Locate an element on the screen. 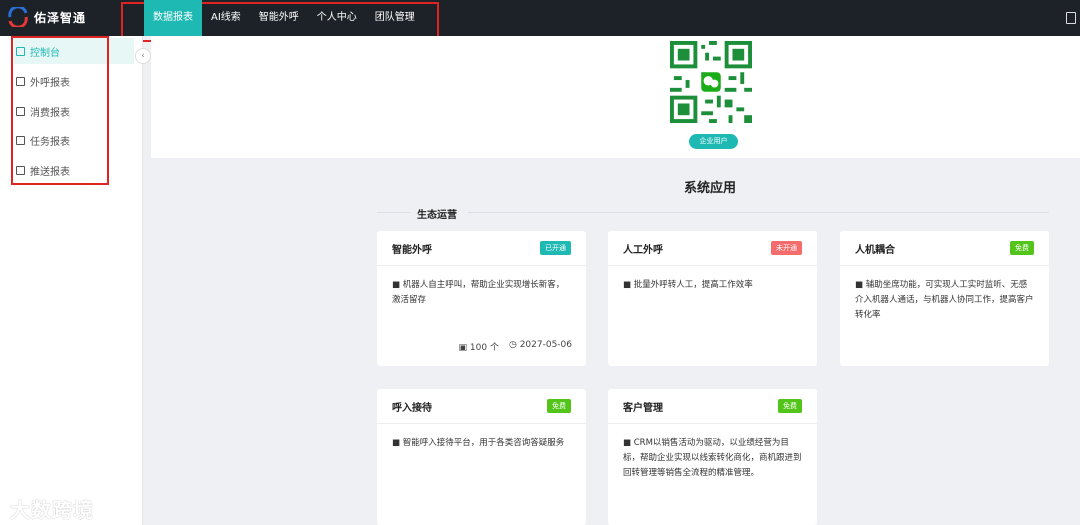  card-title: 客户管理 is located at coordinates (643, 408).